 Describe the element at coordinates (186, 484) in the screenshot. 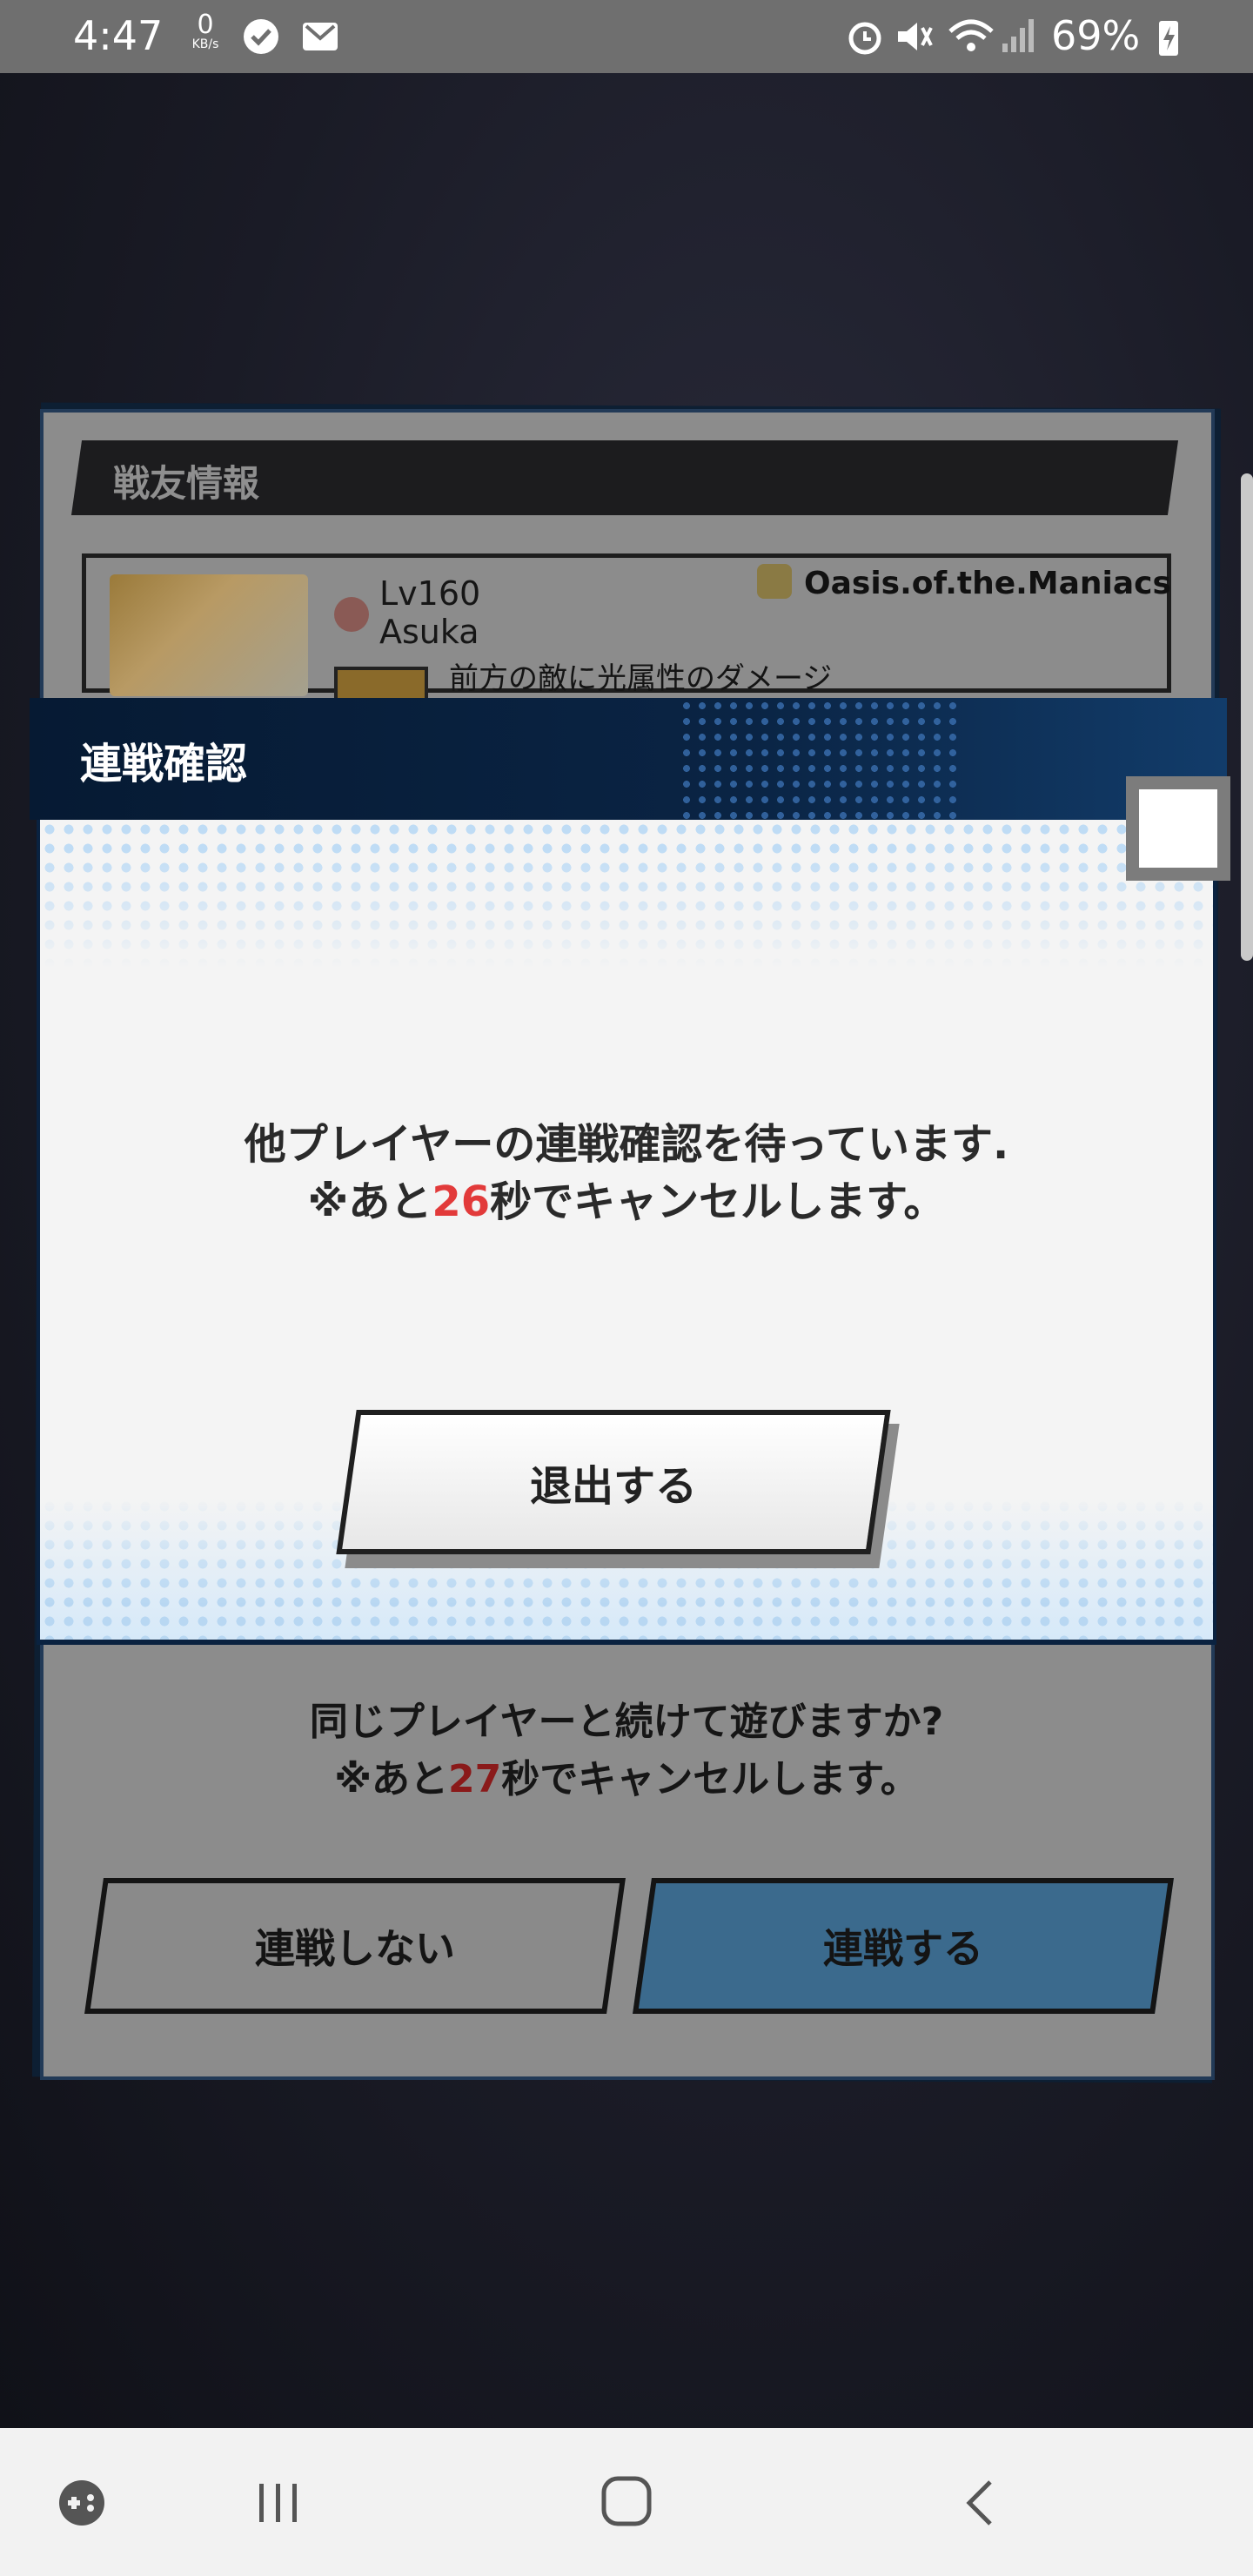

I see `friend-info-title: 戦友情報` at that location.